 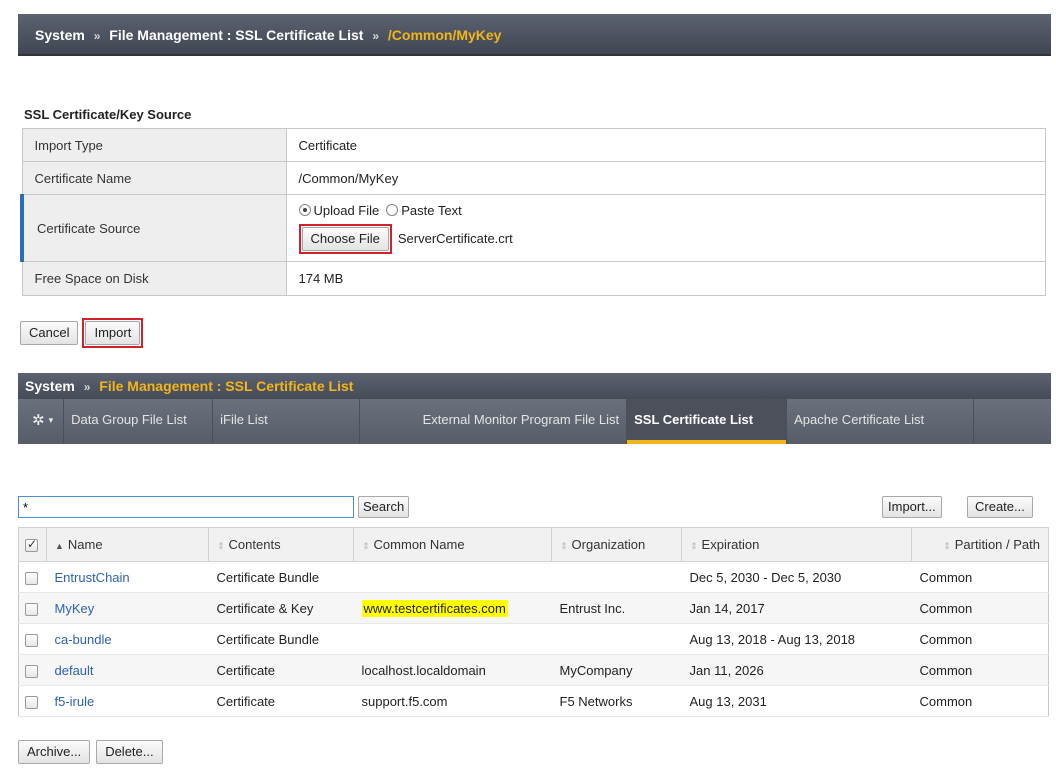 What do you see at coordinates (304, 210) in the screenshot?
I see `upload-file-radio` at bounding box center [304, 210].